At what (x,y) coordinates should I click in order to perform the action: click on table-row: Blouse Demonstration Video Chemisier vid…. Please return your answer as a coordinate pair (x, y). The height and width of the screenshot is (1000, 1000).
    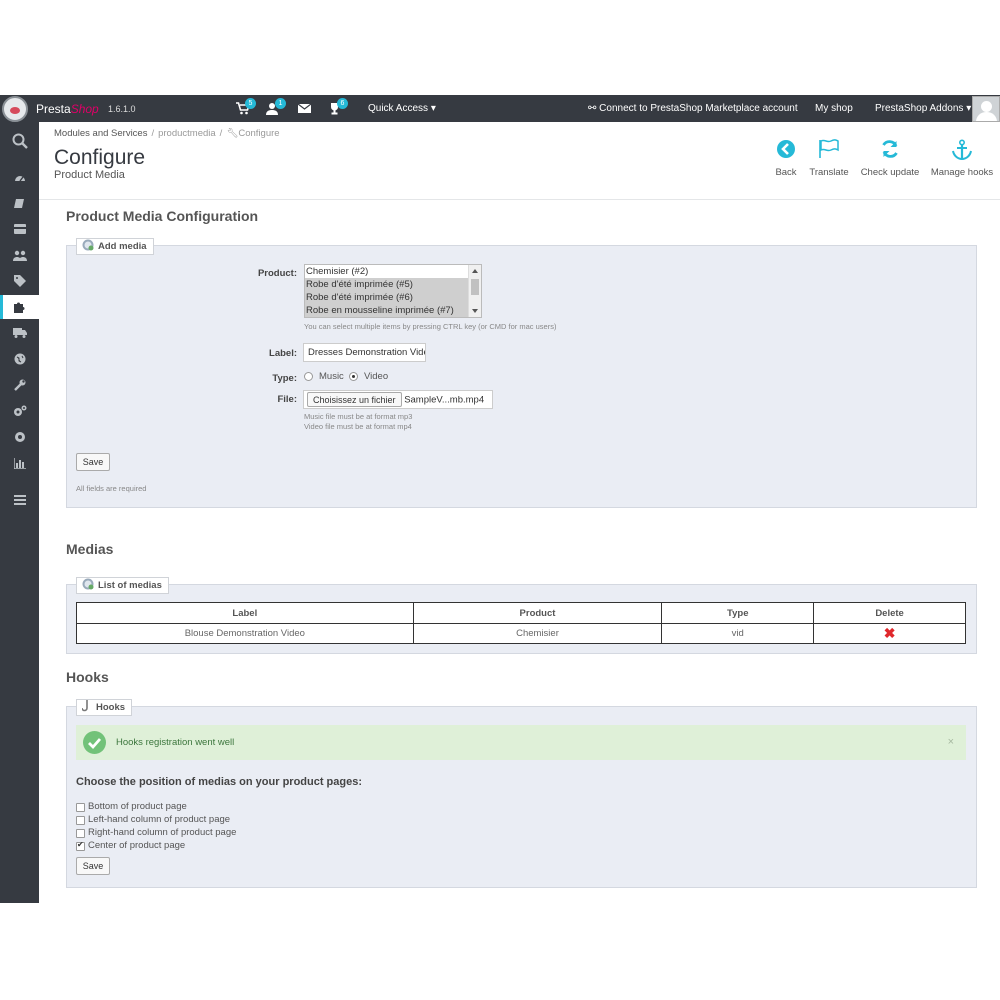
    Looking at the image, I should click on (521, 633).